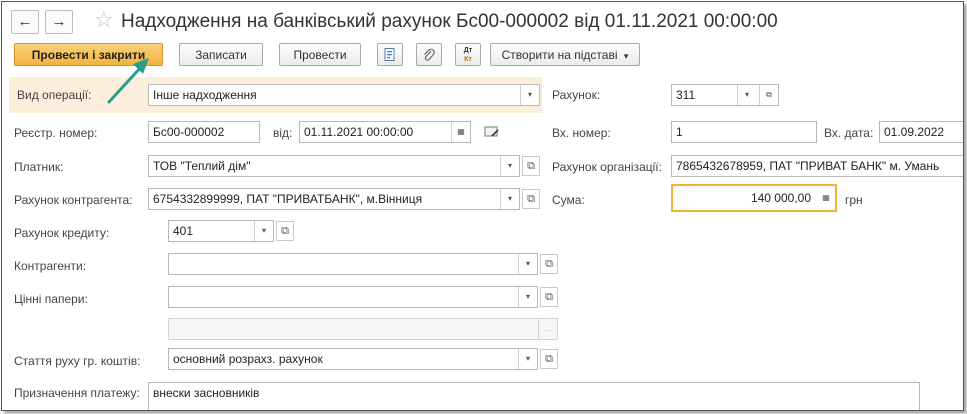 The height and width of the screenshot is (414, 967). I want to click on incoming-date-input: 01.09.2022, so click(921, 132).